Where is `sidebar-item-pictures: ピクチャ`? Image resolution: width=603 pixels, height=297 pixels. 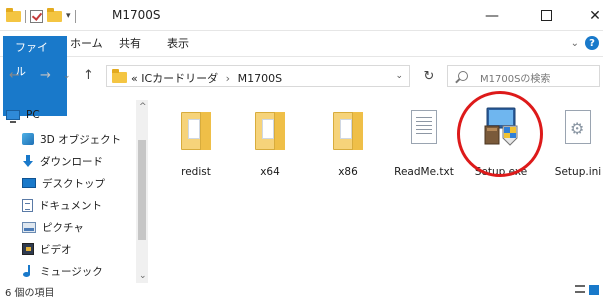
sidebar-item-pictures: ピクチャ is located at coordinates (53, 227).